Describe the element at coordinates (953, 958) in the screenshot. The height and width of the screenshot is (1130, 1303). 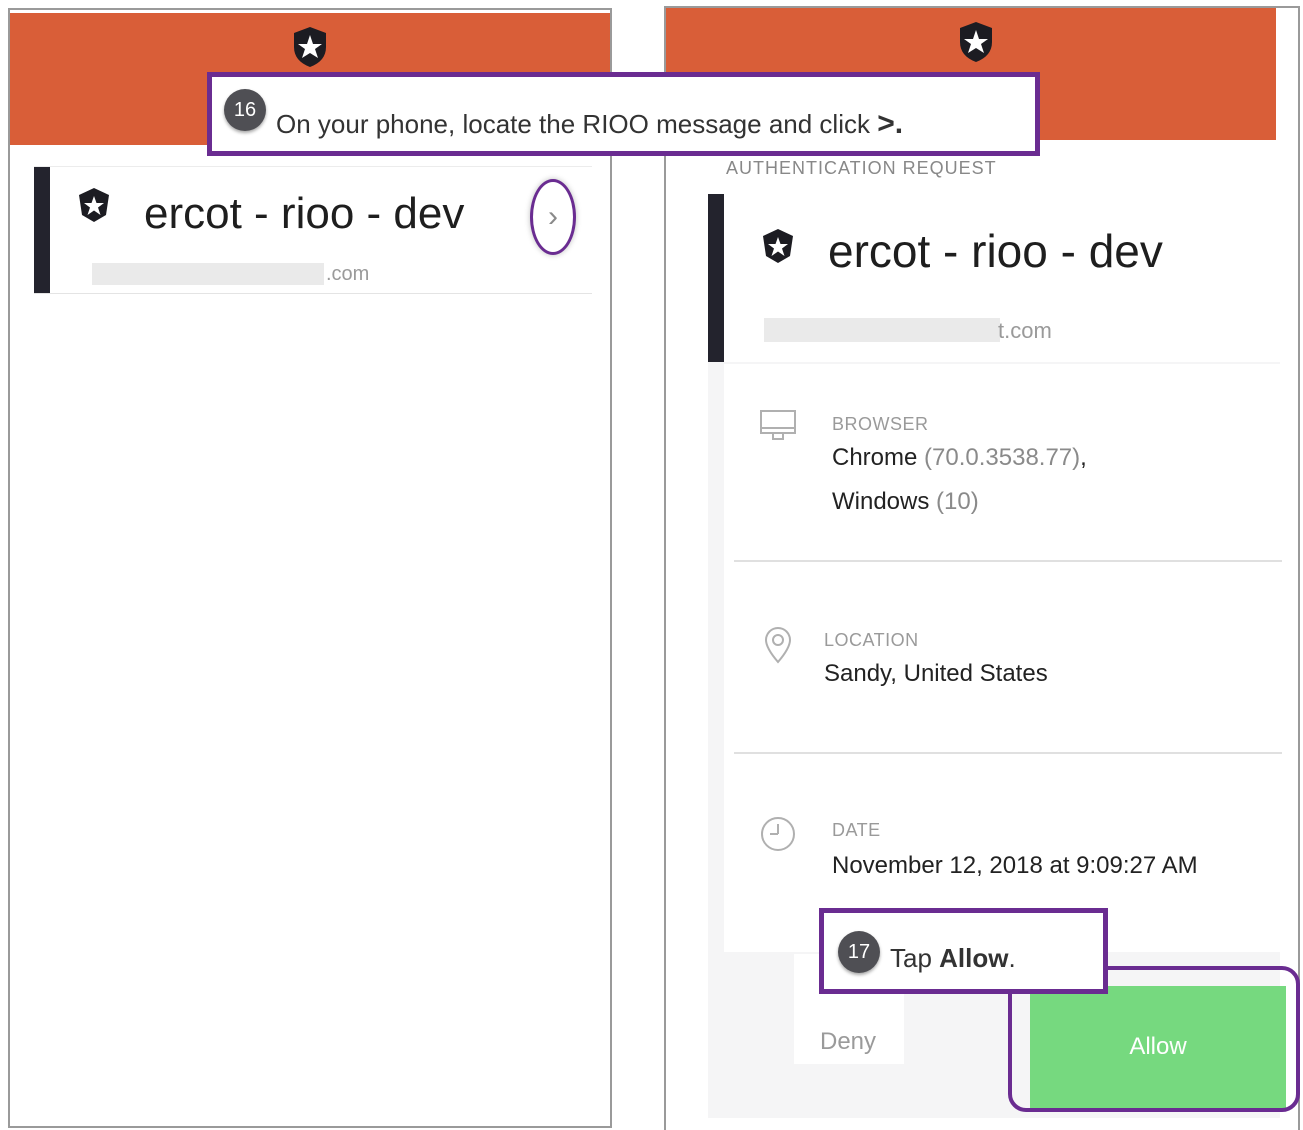
I see `instruction-text: Tap Allow.` at that location.